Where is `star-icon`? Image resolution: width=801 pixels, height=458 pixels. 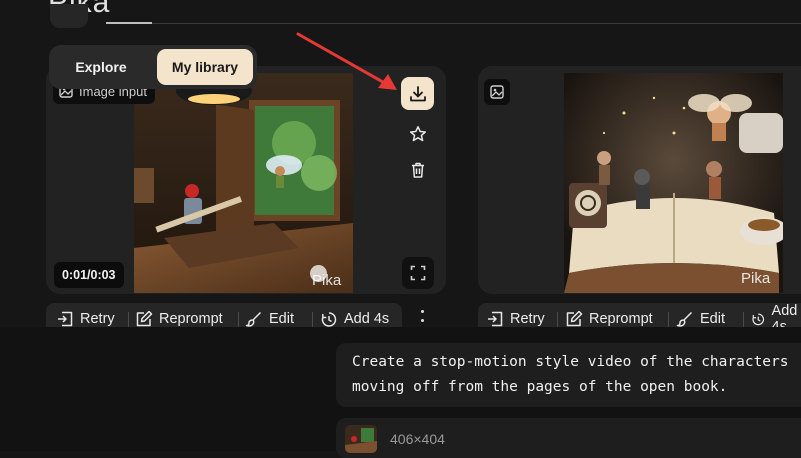
star-icon is located at coordinates (418, 134).